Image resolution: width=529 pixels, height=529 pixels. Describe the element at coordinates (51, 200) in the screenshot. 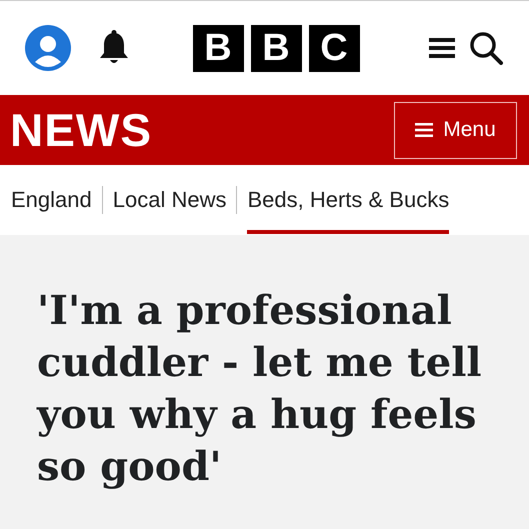

I see `nav-link: England` at that location.